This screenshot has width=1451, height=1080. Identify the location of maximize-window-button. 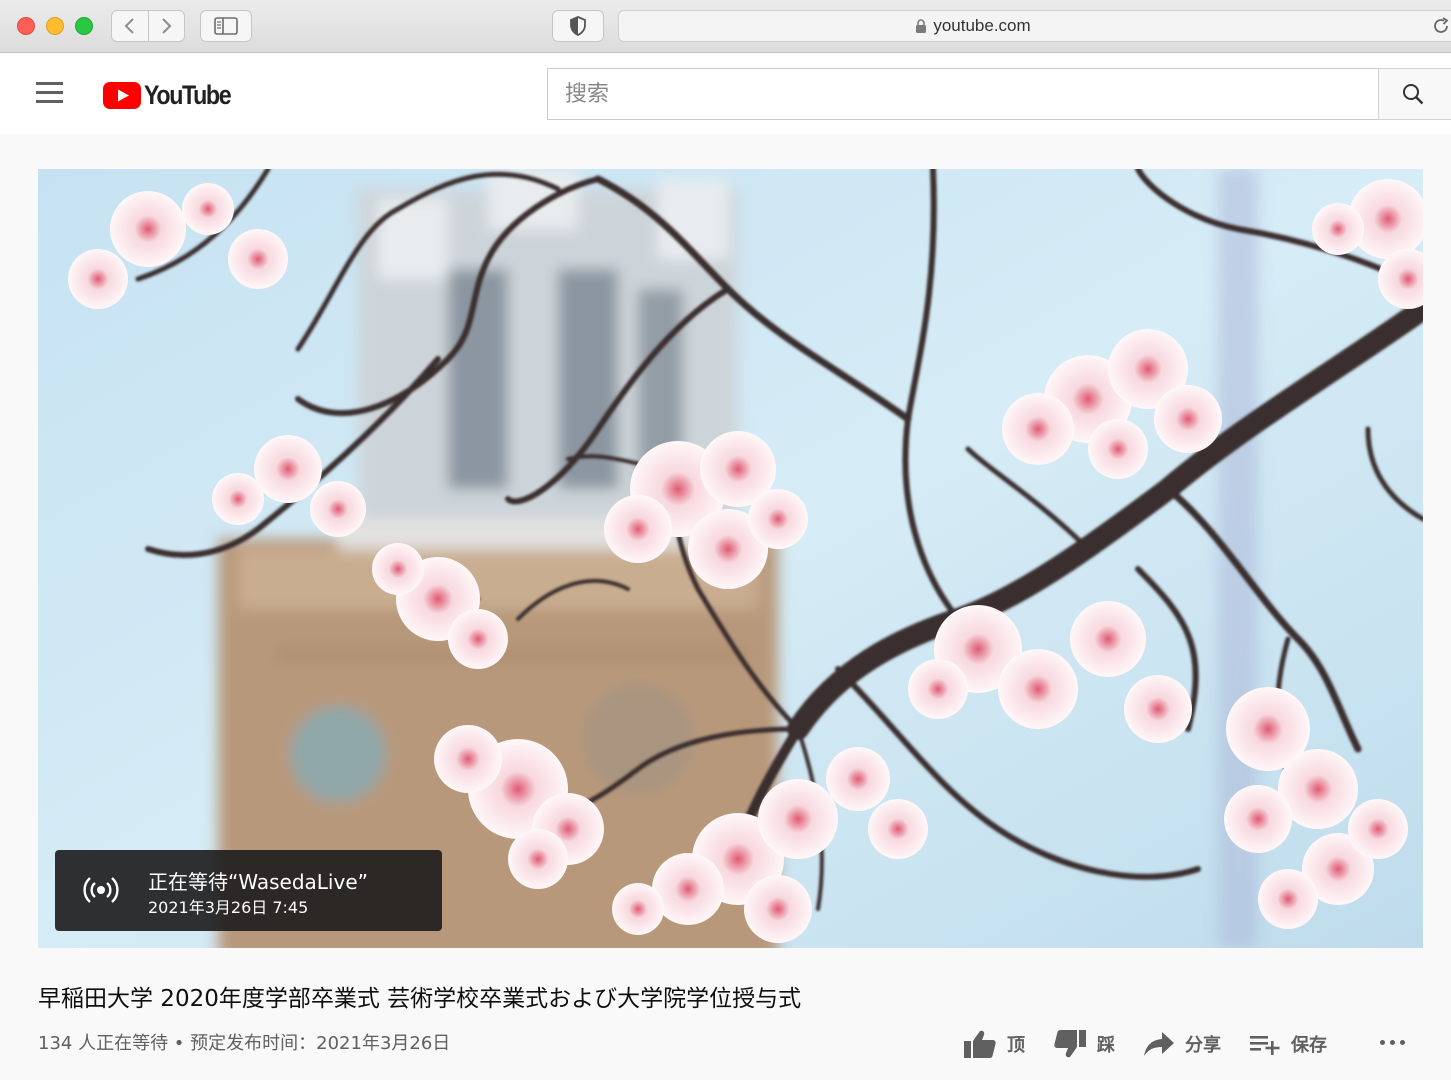
(84, 26).